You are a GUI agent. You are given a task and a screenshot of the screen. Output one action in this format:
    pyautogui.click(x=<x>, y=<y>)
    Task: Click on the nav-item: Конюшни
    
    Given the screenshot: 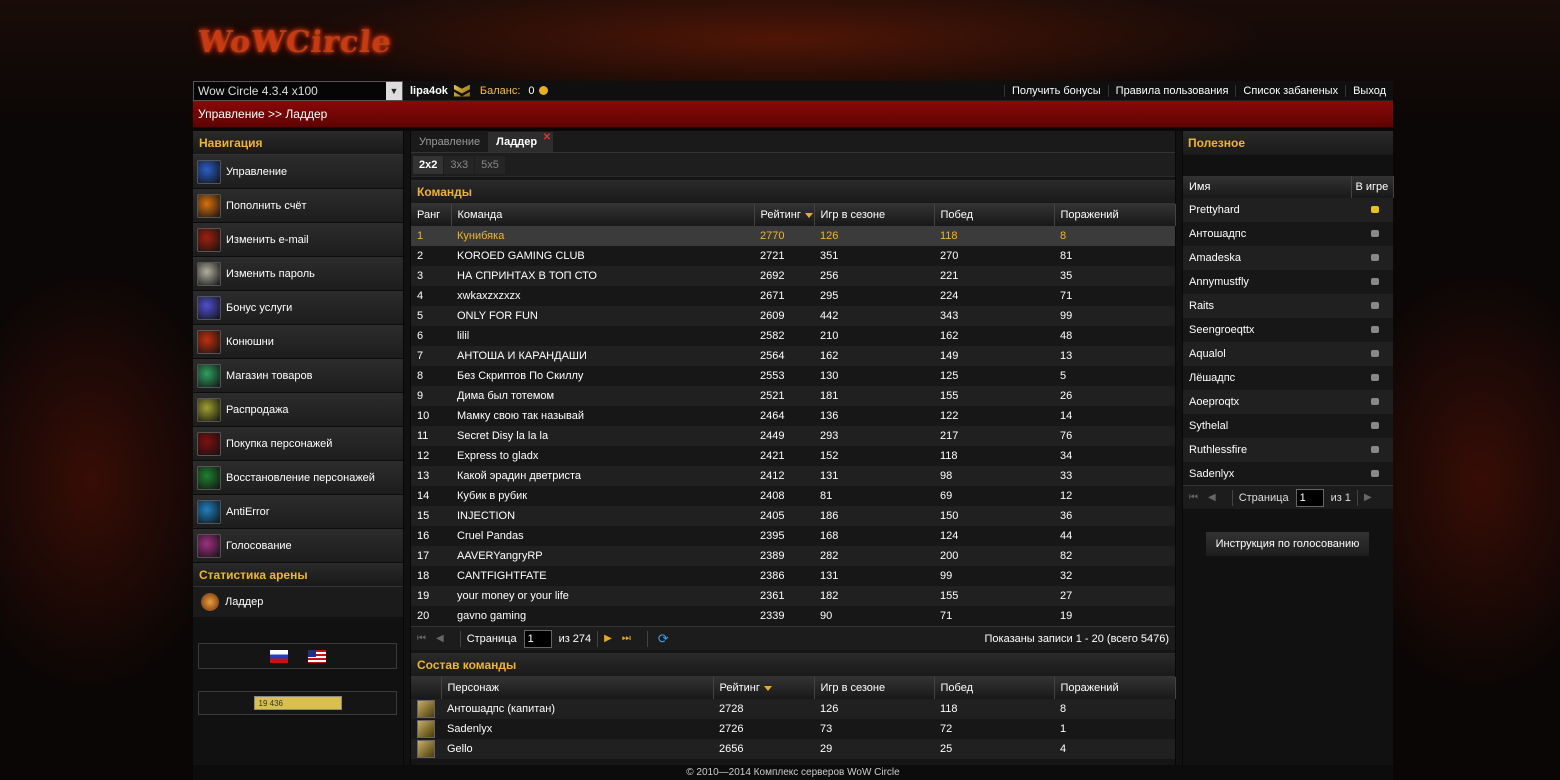 What is the action you would take?
    pyautogui.click(x=298, y=342)
    